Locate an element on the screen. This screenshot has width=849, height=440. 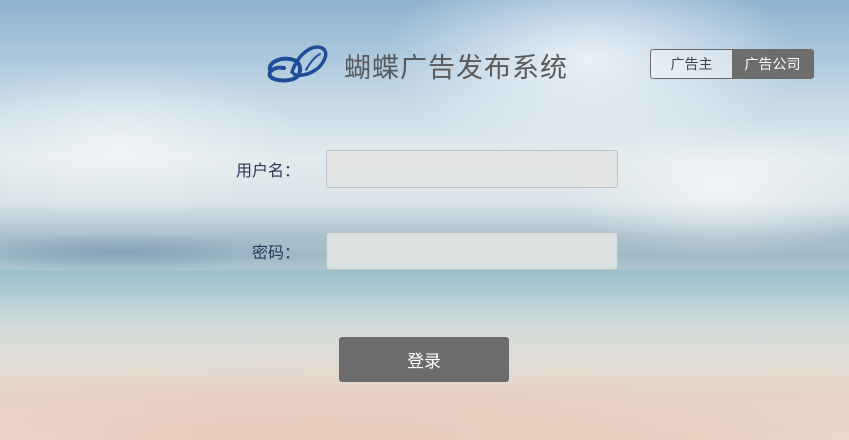
password-label: 密码： is located at coordinates (275, 252).